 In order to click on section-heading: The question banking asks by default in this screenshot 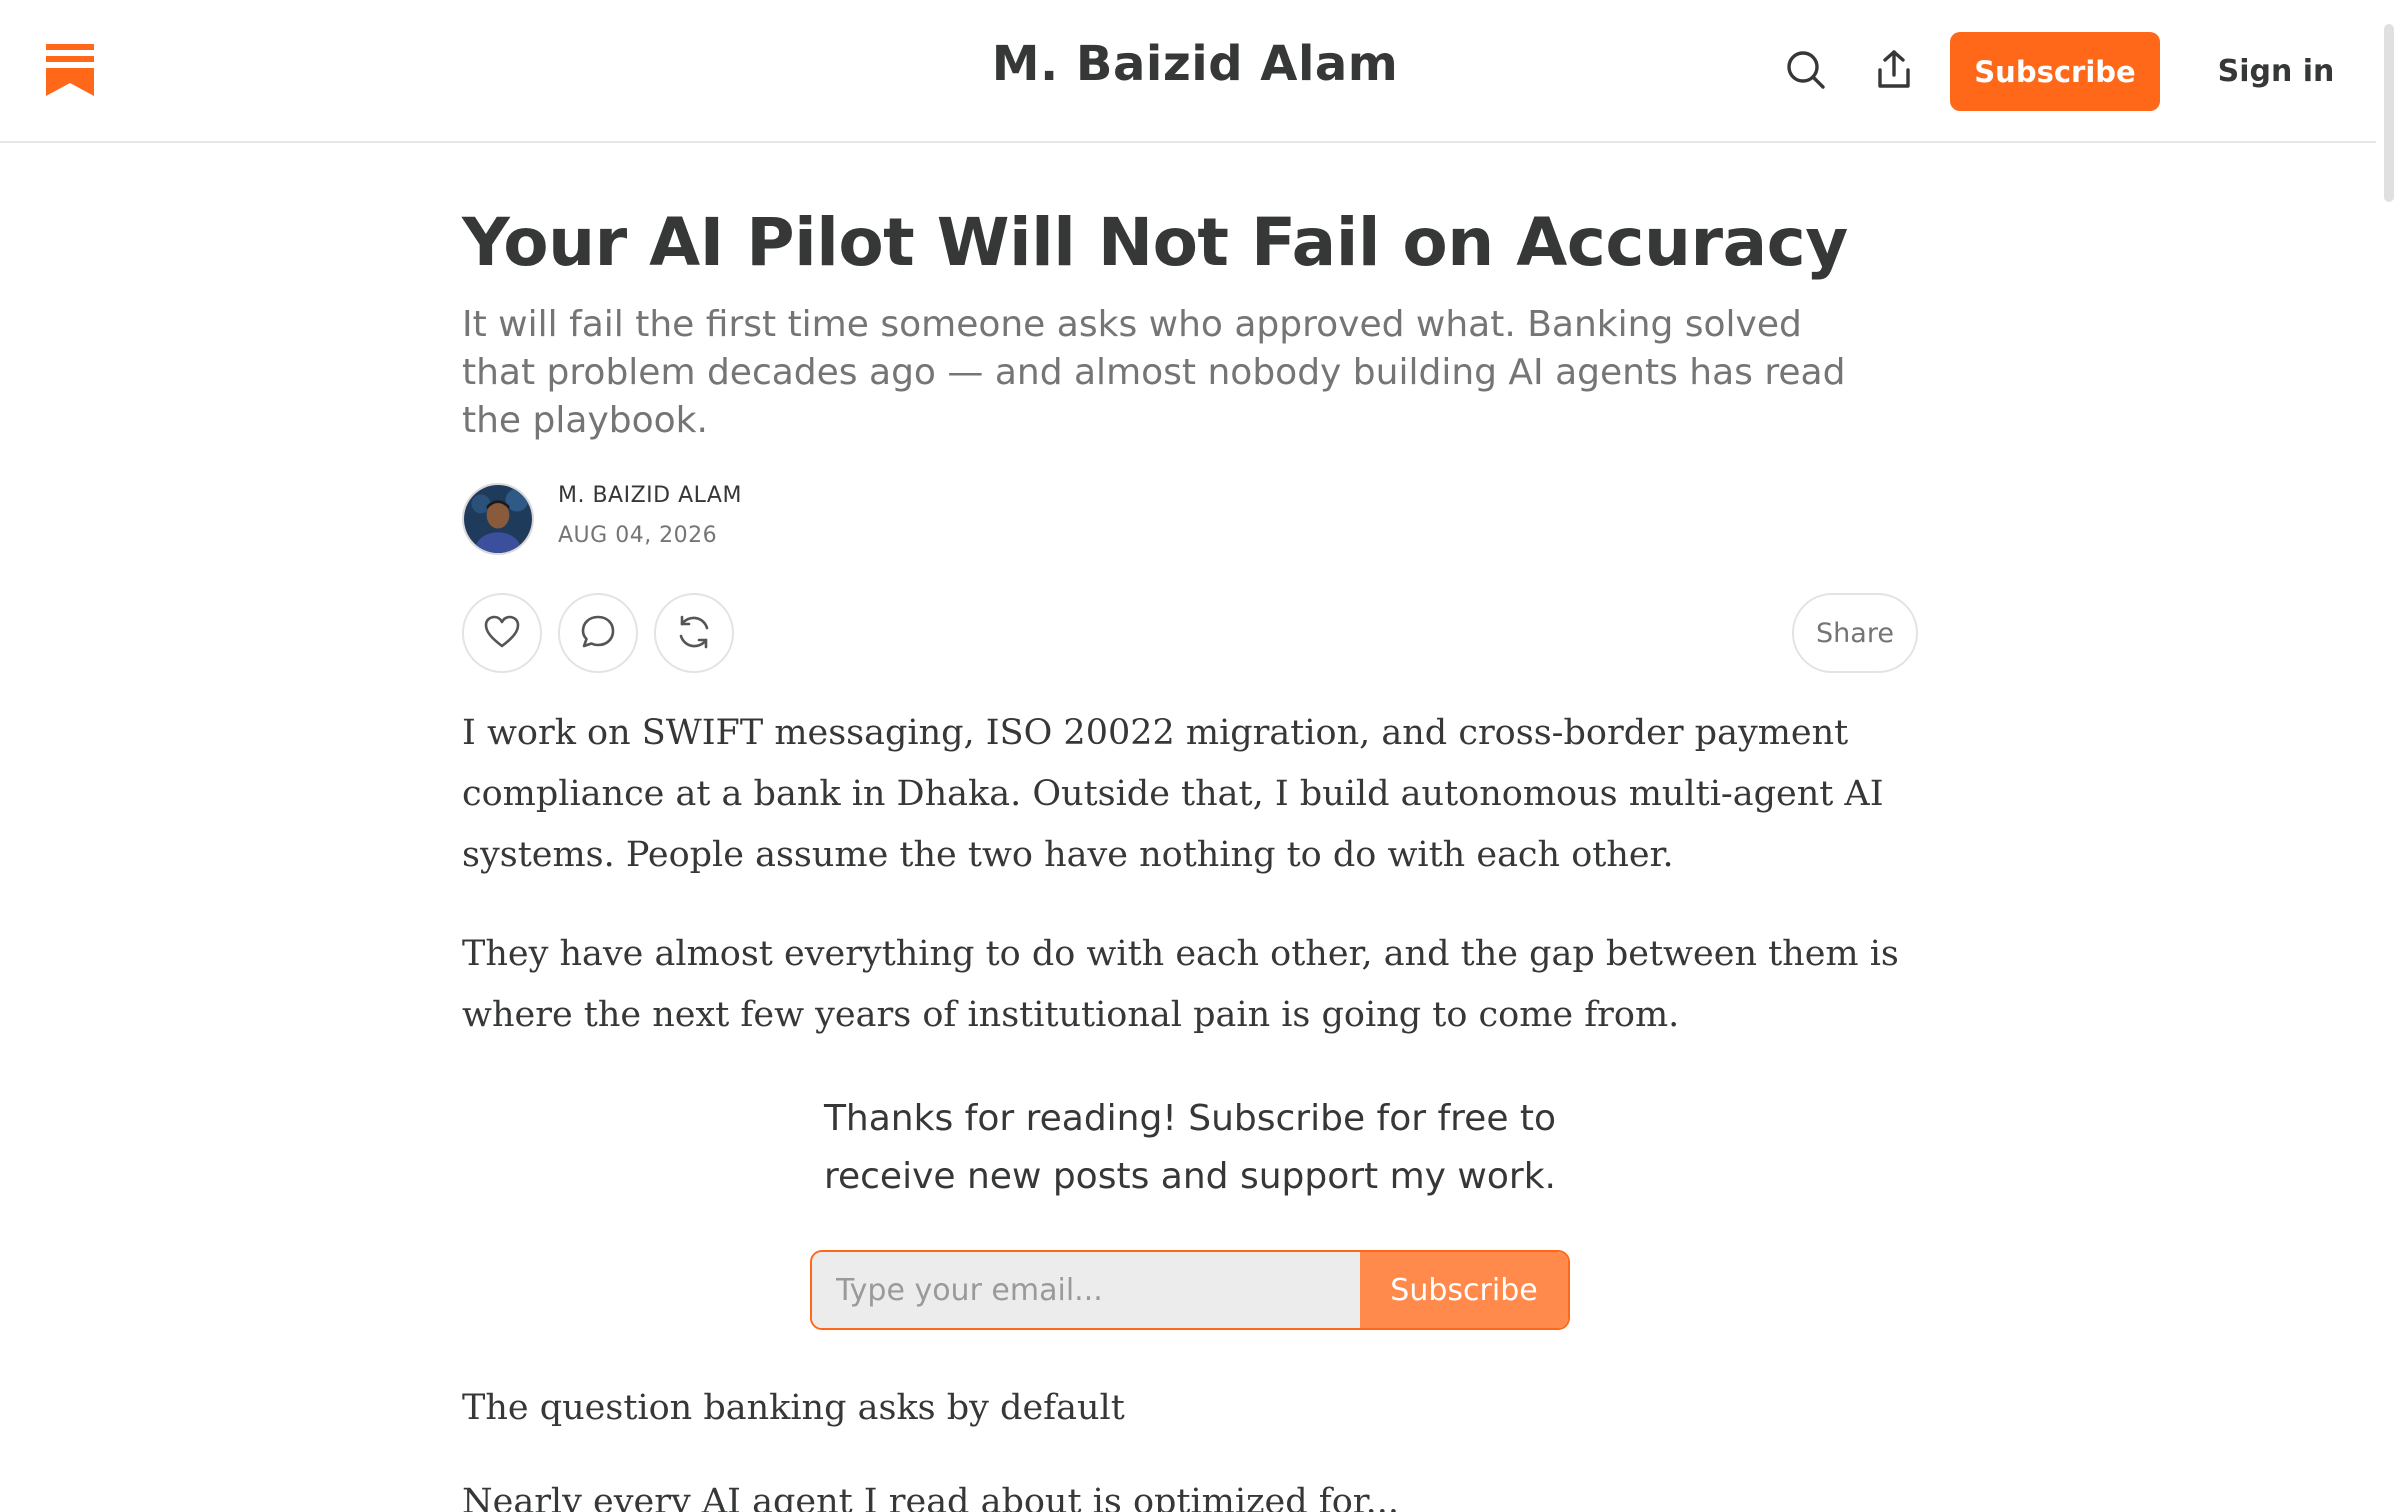, I will do `click(793, 1408)`.